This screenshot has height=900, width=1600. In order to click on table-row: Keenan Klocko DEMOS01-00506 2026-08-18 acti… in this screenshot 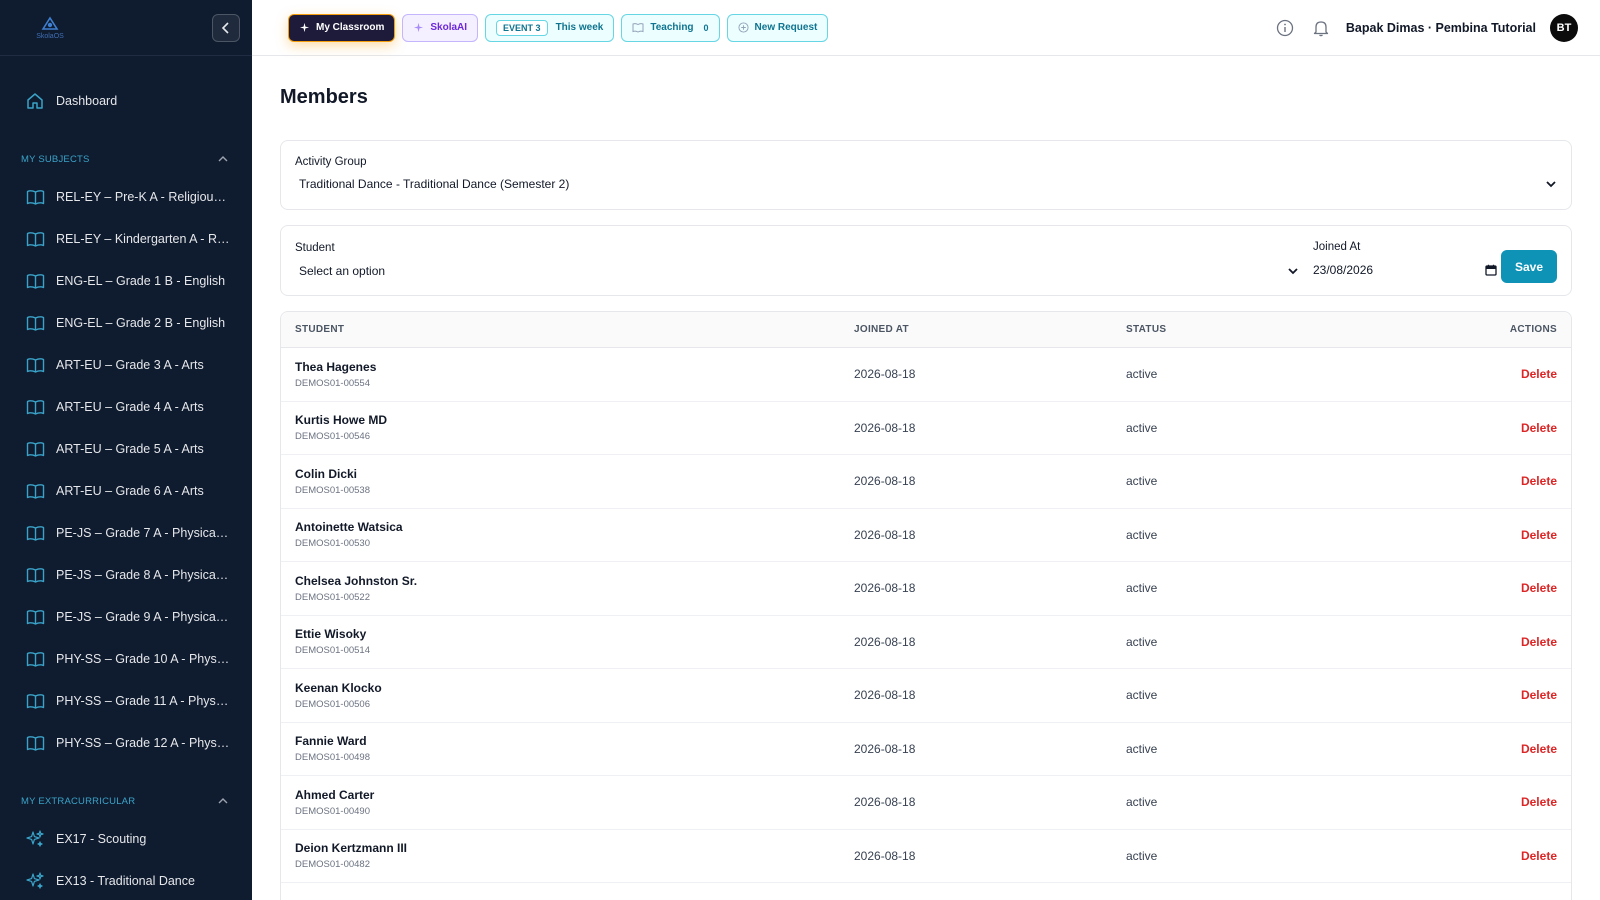, I will do `click(926, 696)`.